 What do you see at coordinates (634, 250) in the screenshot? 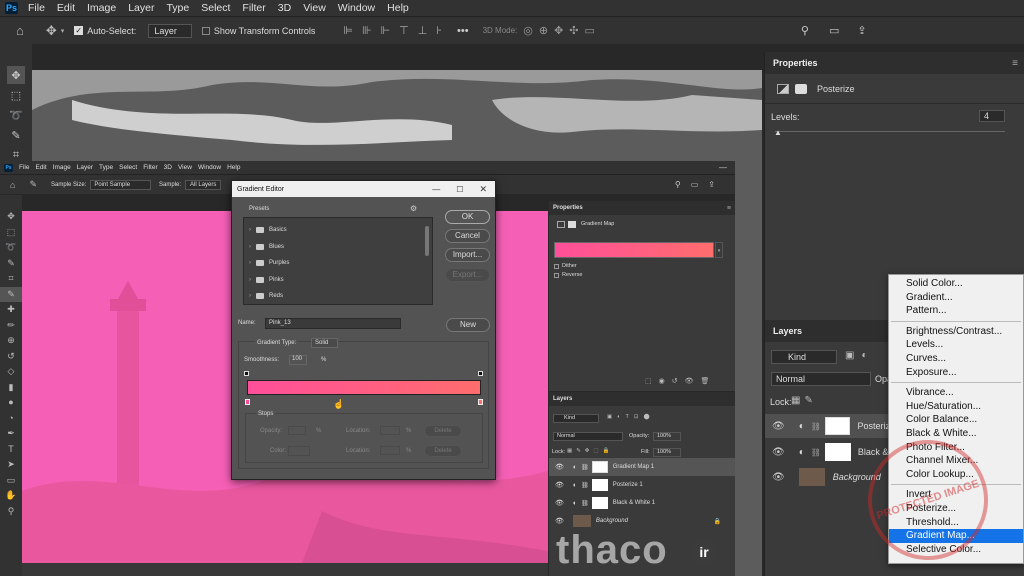
I see `gradient-preview` at bounding box center [634, 250].